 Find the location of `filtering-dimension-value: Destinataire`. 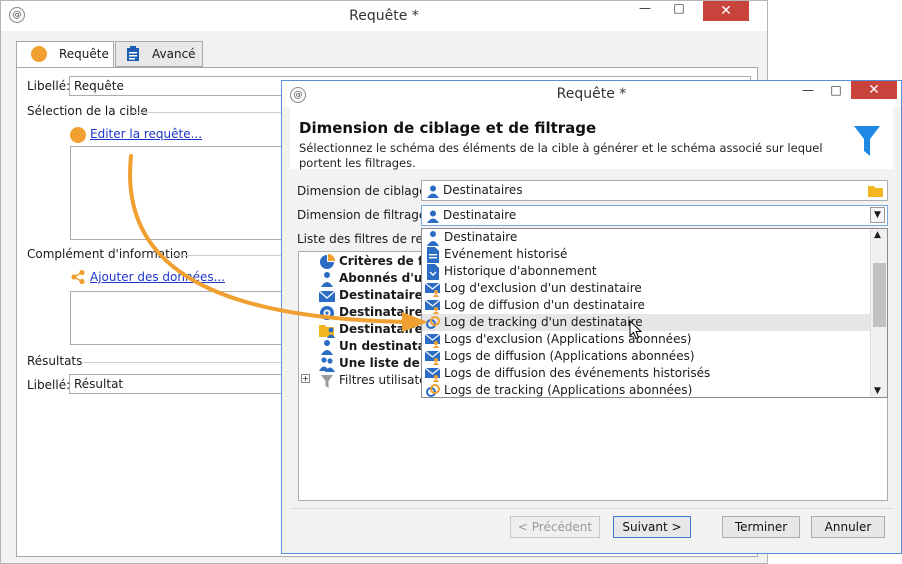

filtering-dimension-value: Destinataire is located at coordinates (480, 215).